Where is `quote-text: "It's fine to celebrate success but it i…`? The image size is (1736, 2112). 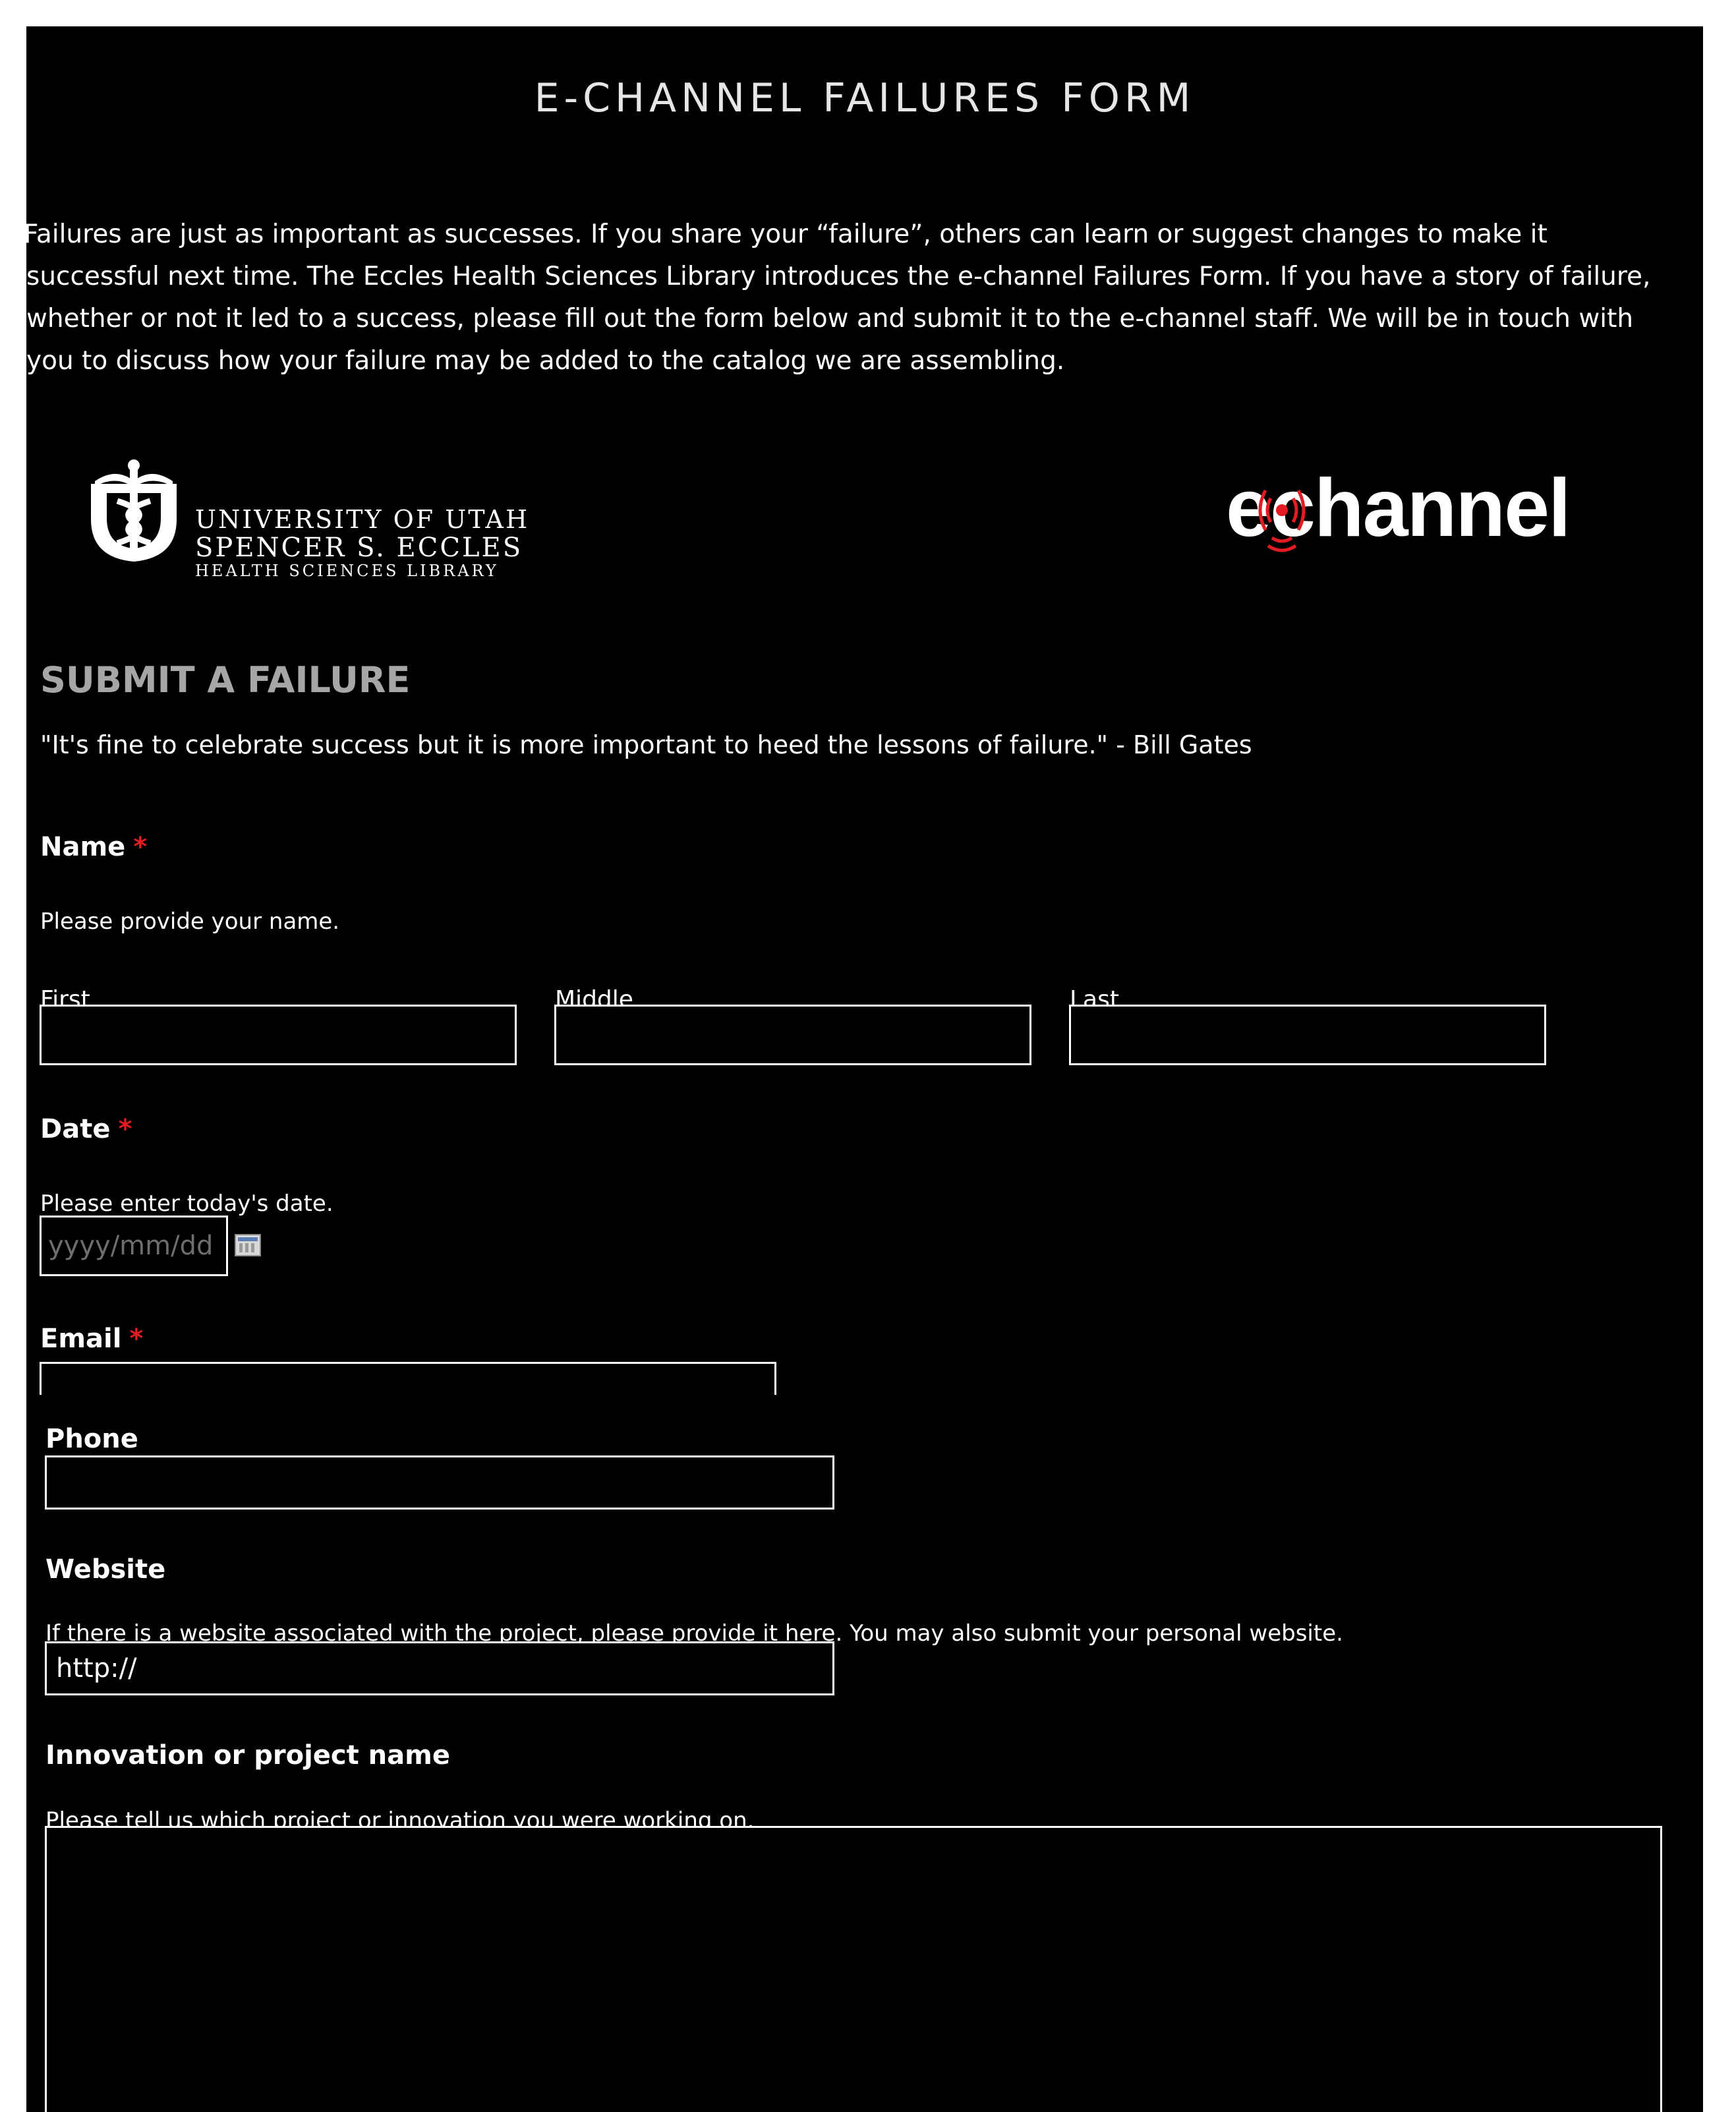 quote-text: "It's fine to celebrate success but it i… is located at coordinates (646, 744).